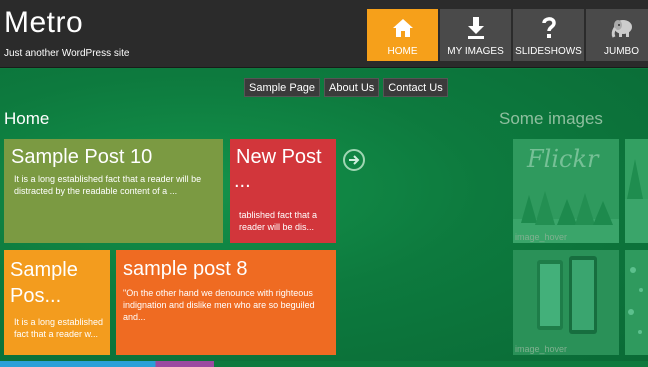 The height and width of the screenshot is (367, 648). I want to click on droplets-illustration, so click(635, 300).